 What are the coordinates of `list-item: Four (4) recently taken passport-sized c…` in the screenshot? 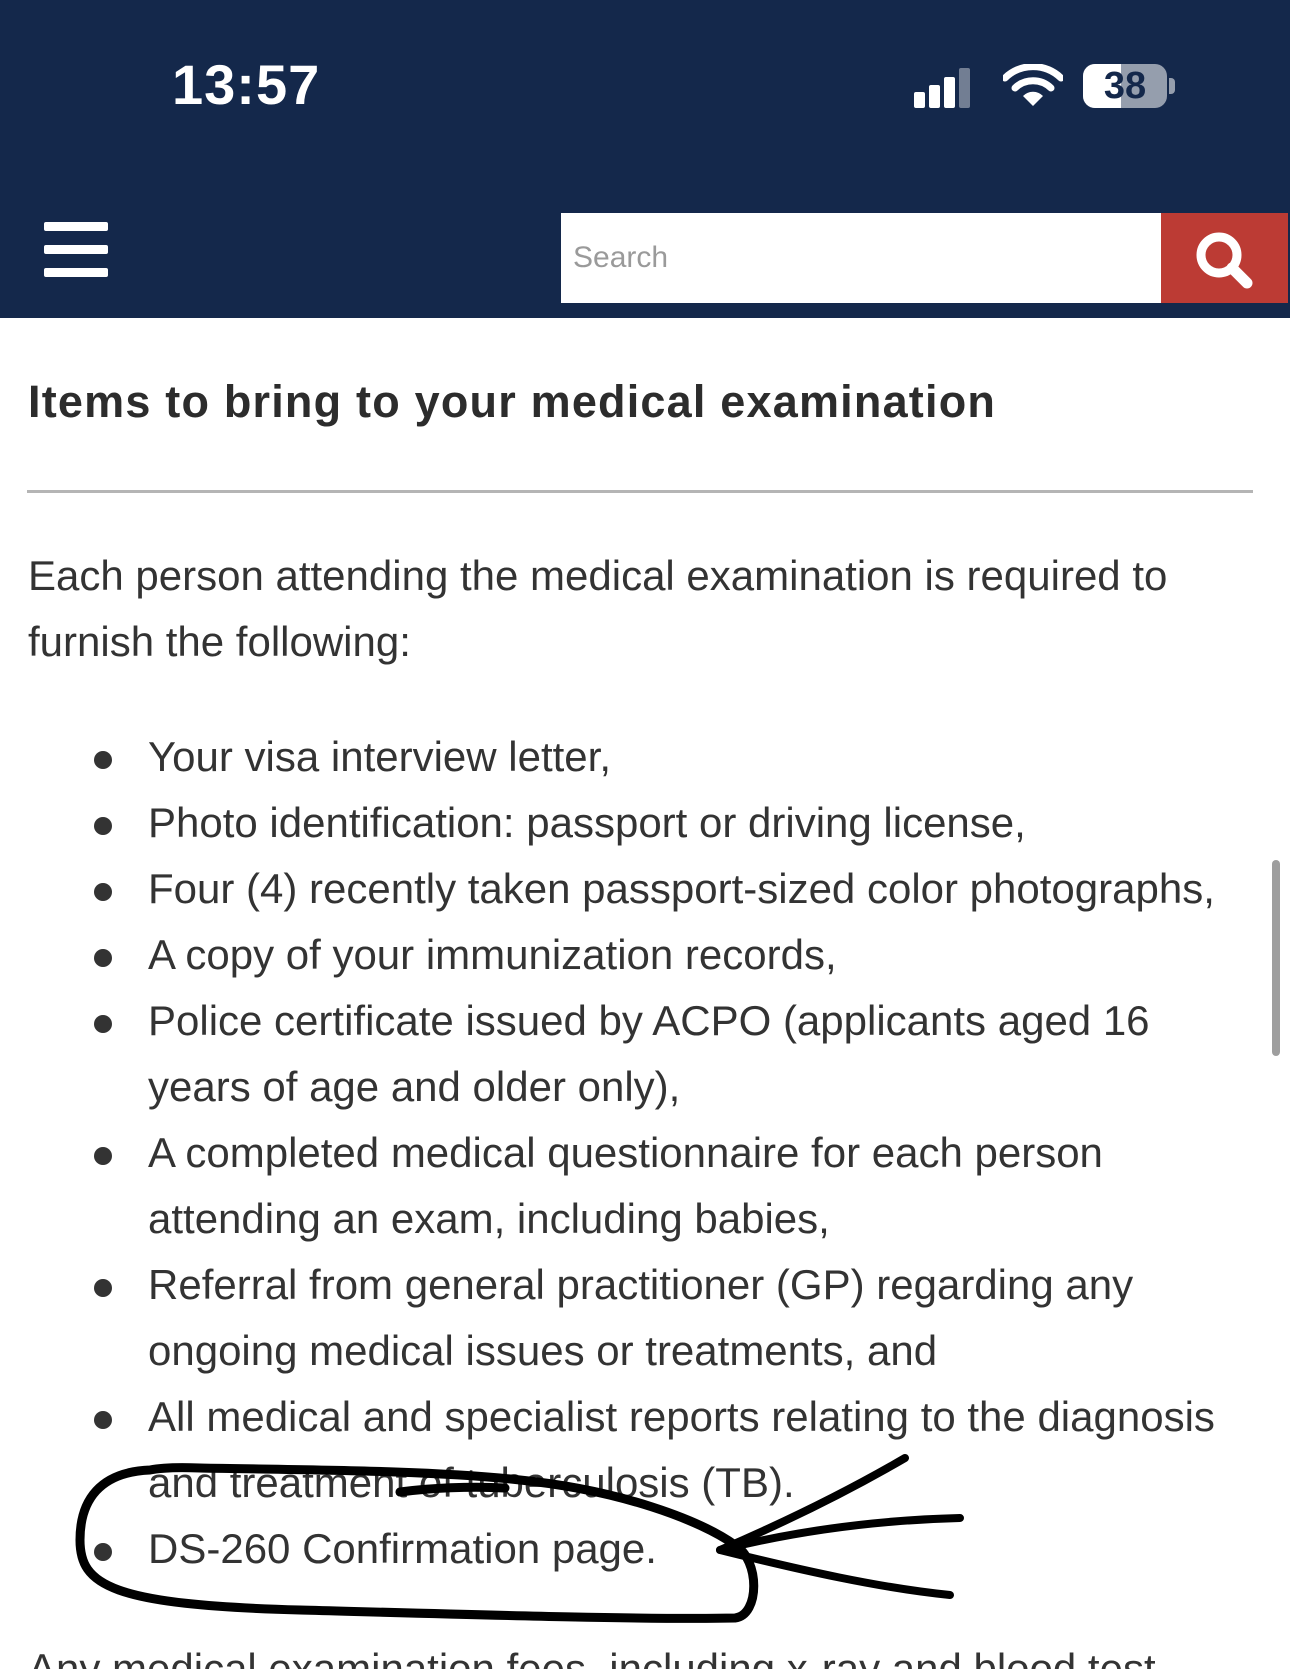 It's located at (629, 889).